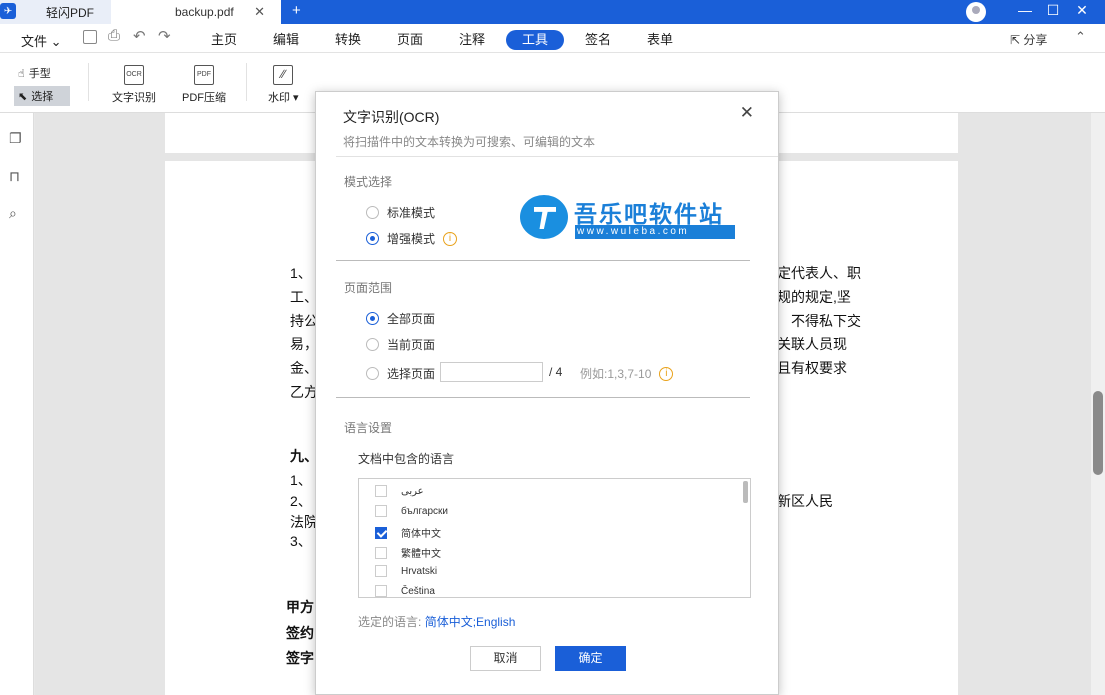 This screenshot has width=1105, height=695. I want to click on tab-sign: 签名, so click(598, 40).